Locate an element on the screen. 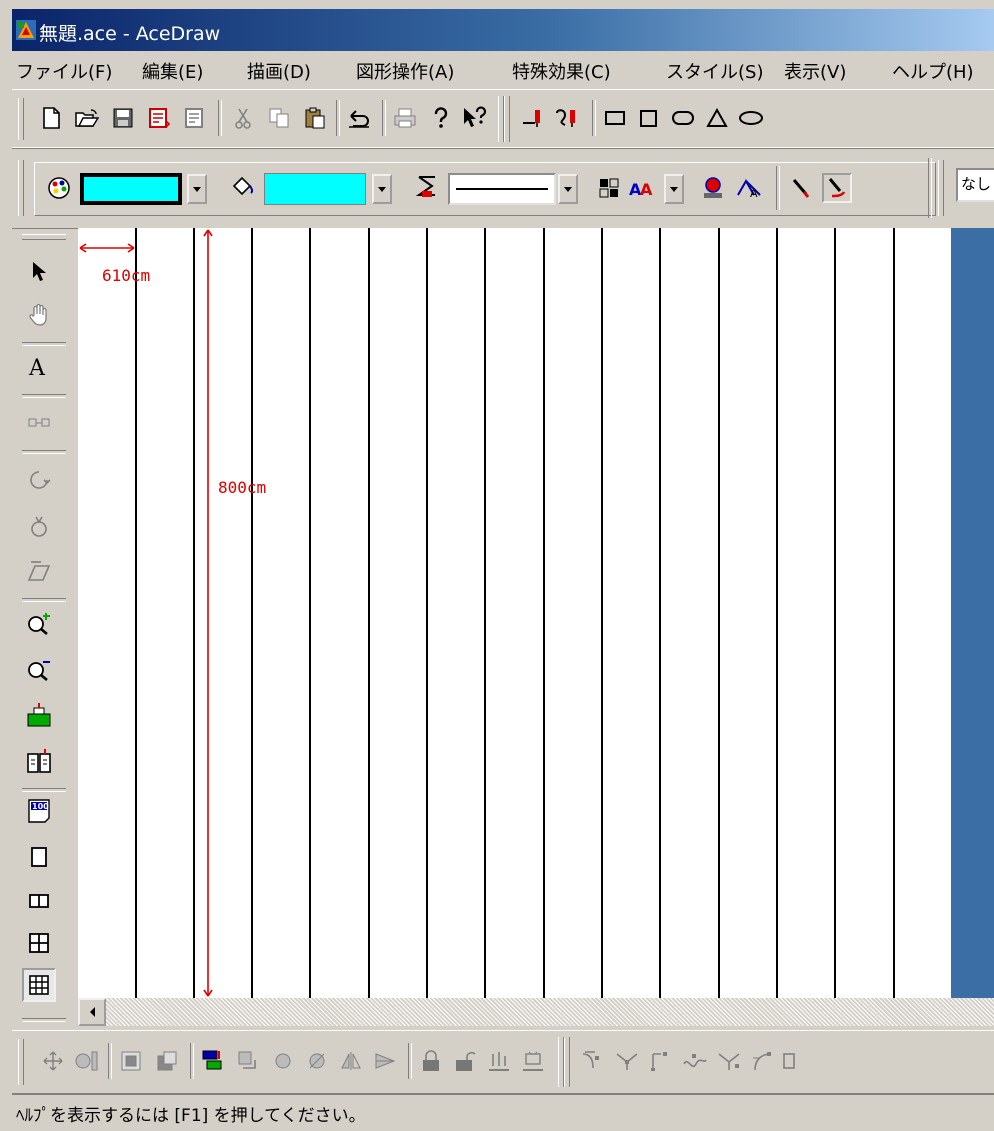 The width and height of the screenshot is (994, 1131). copy-icon is located at coordinates (279, 118).